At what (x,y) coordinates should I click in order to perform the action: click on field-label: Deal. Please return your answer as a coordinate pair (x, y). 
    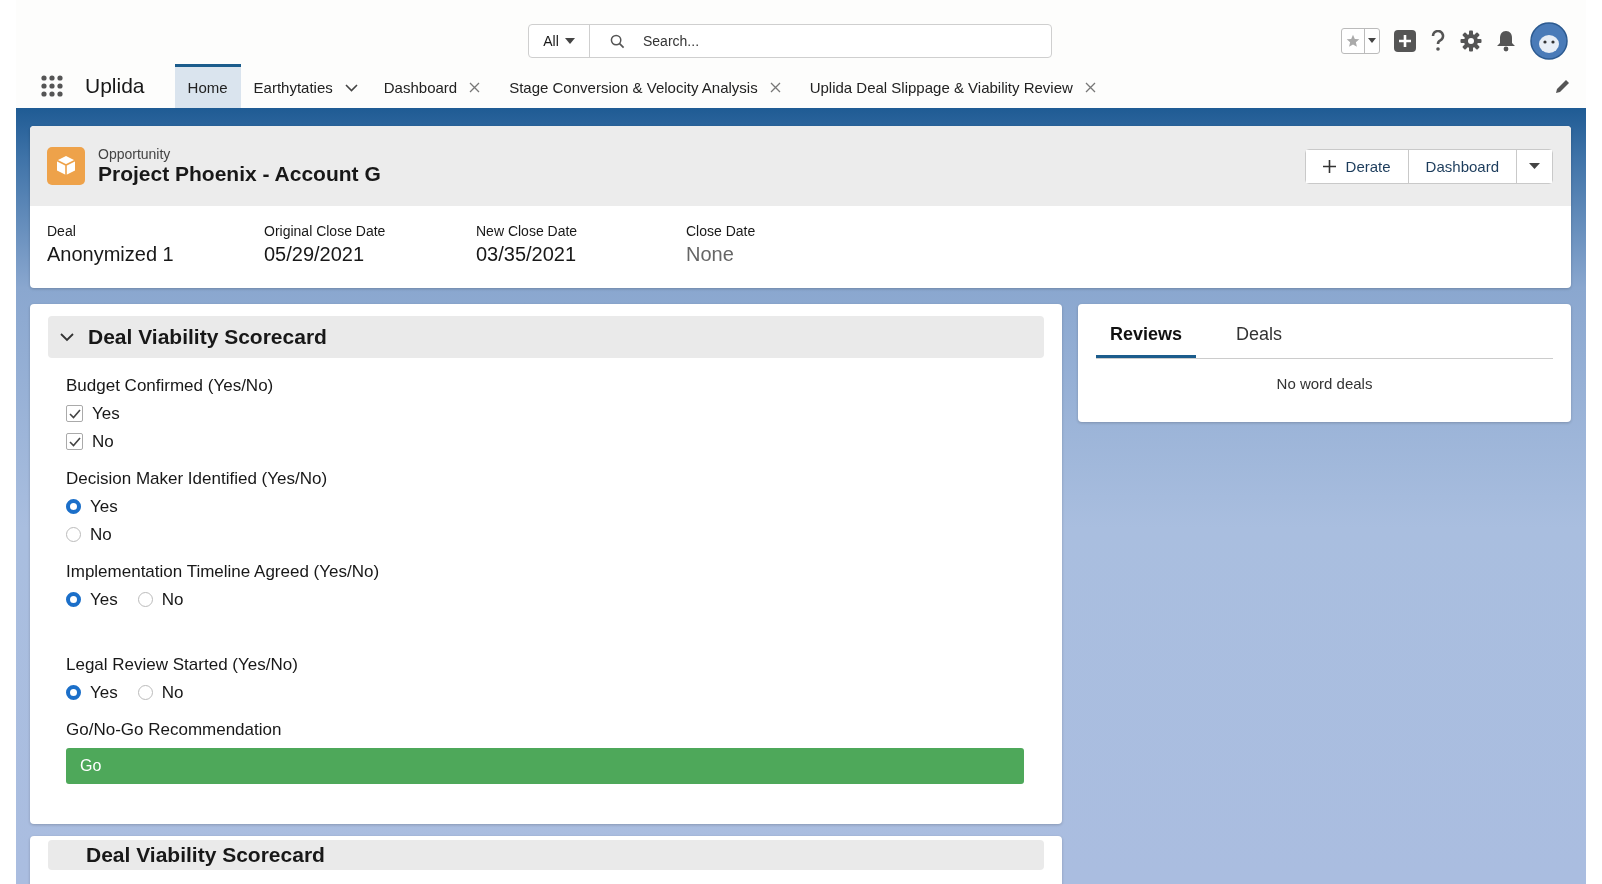
    Looking at the image, I should click on (62, 231).